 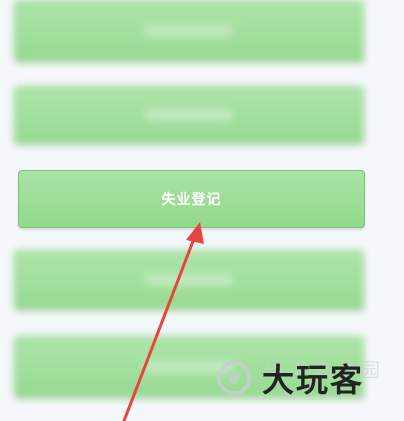 What do you see at coordinates (313, 380) in the screenshot?
I see `watermark-brand: 大玩客` at bounding box center [313, 380].